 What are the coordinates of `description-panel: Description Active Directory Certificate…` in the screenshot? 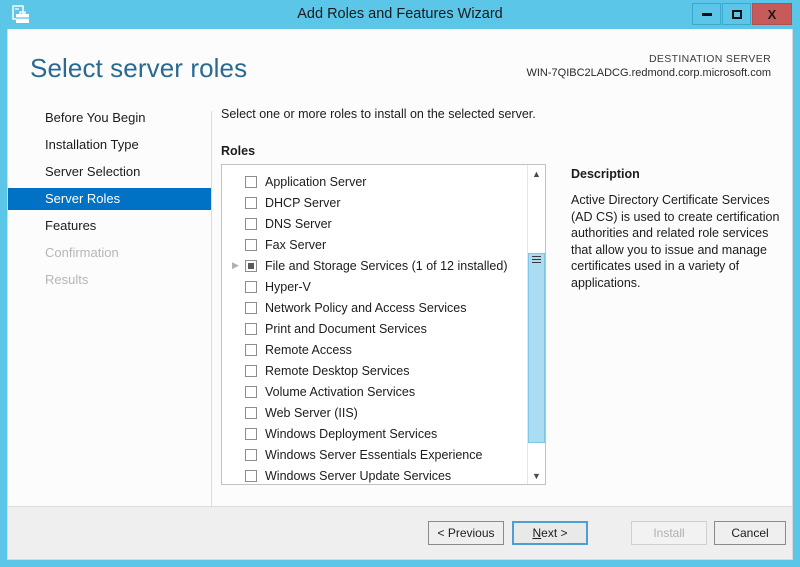 It's located at (677, 229).